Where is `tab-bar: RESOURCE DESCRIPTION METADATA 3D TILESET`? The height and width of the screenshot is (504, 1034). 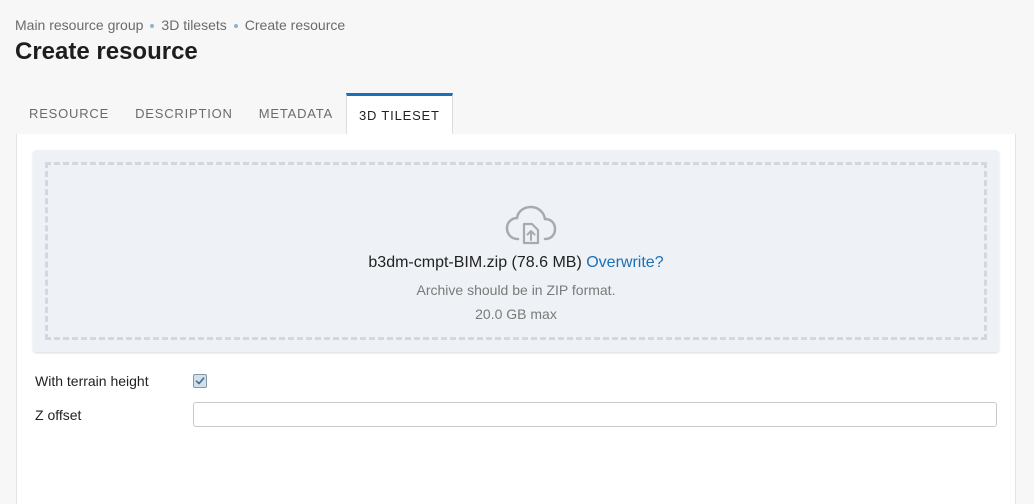 tab-bar: RESOURCE DESCRIPTION METADATA 3D TILESET is located at coordinates (516, 114).